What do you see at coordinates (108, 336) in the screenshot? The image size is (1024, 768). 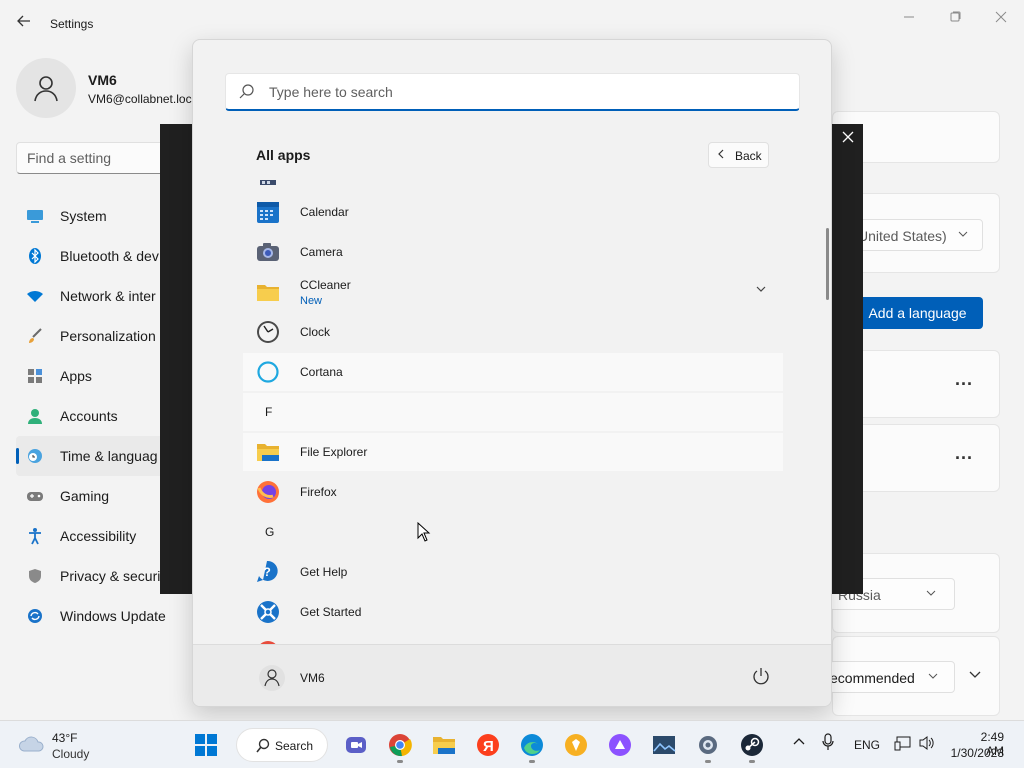 I see `nav-label: Personalization` at bounding box center [108, 336].